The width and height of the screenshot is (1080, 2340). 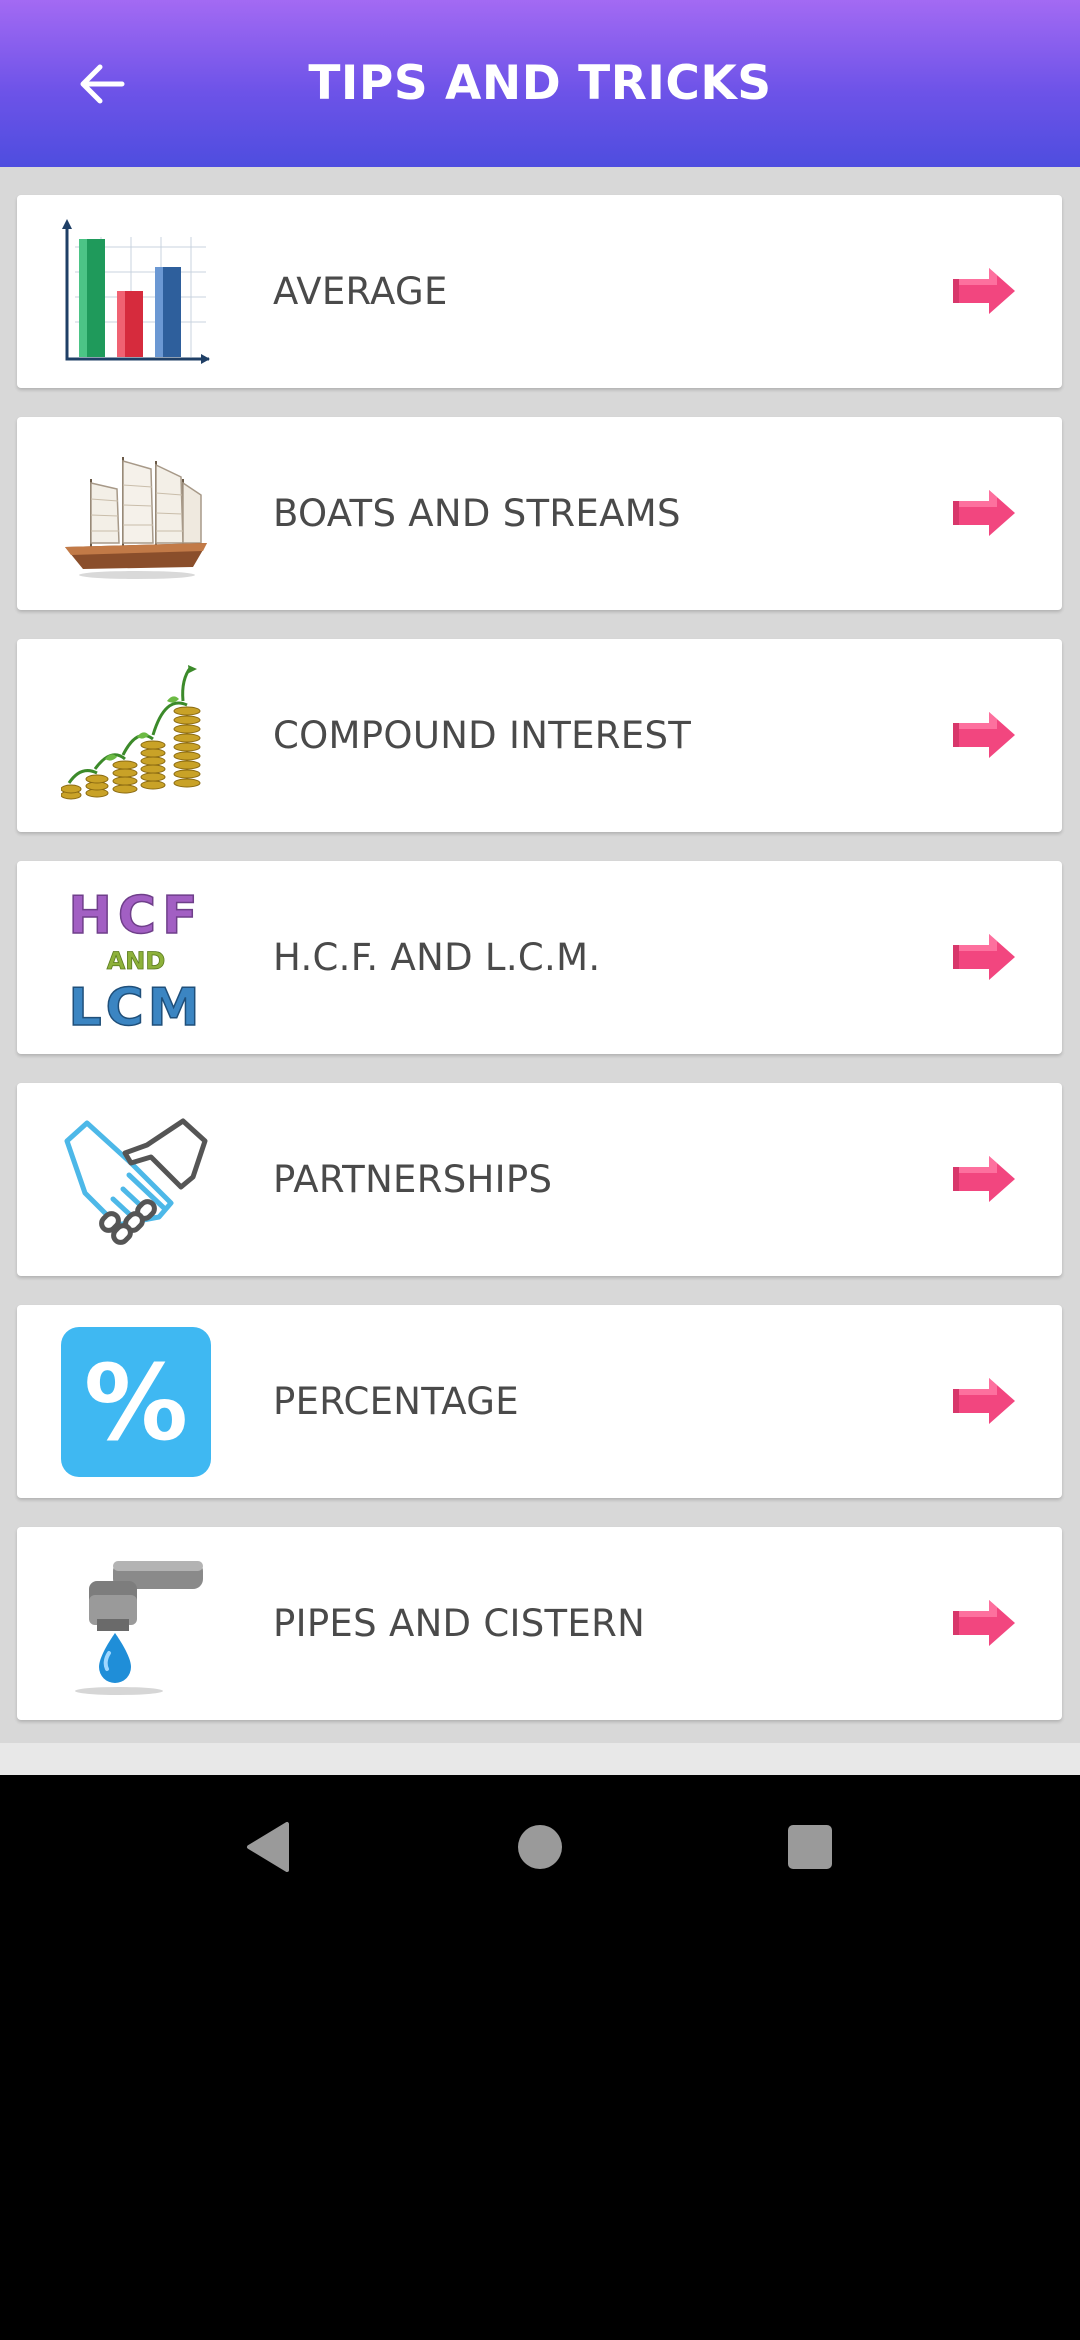 I want to click on topic-item-average: AVERAGE, so click(x=539, y=291).